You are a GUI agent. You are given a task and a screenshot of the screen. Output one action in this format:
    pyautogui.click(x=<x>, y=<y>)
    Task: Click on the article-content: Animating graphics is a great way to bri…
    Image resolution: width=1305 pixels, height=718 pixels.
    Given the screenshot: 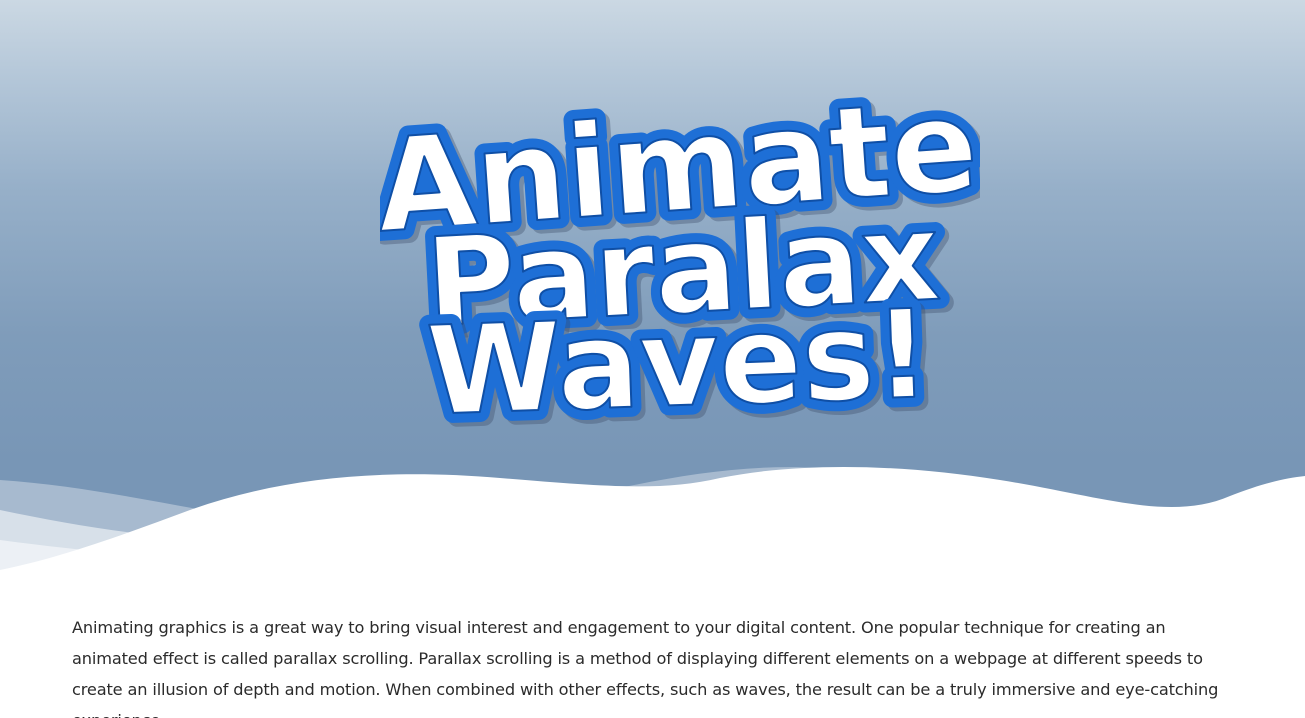 What is the action you would take?
    pyautogui.click(x=657, y=665)
    